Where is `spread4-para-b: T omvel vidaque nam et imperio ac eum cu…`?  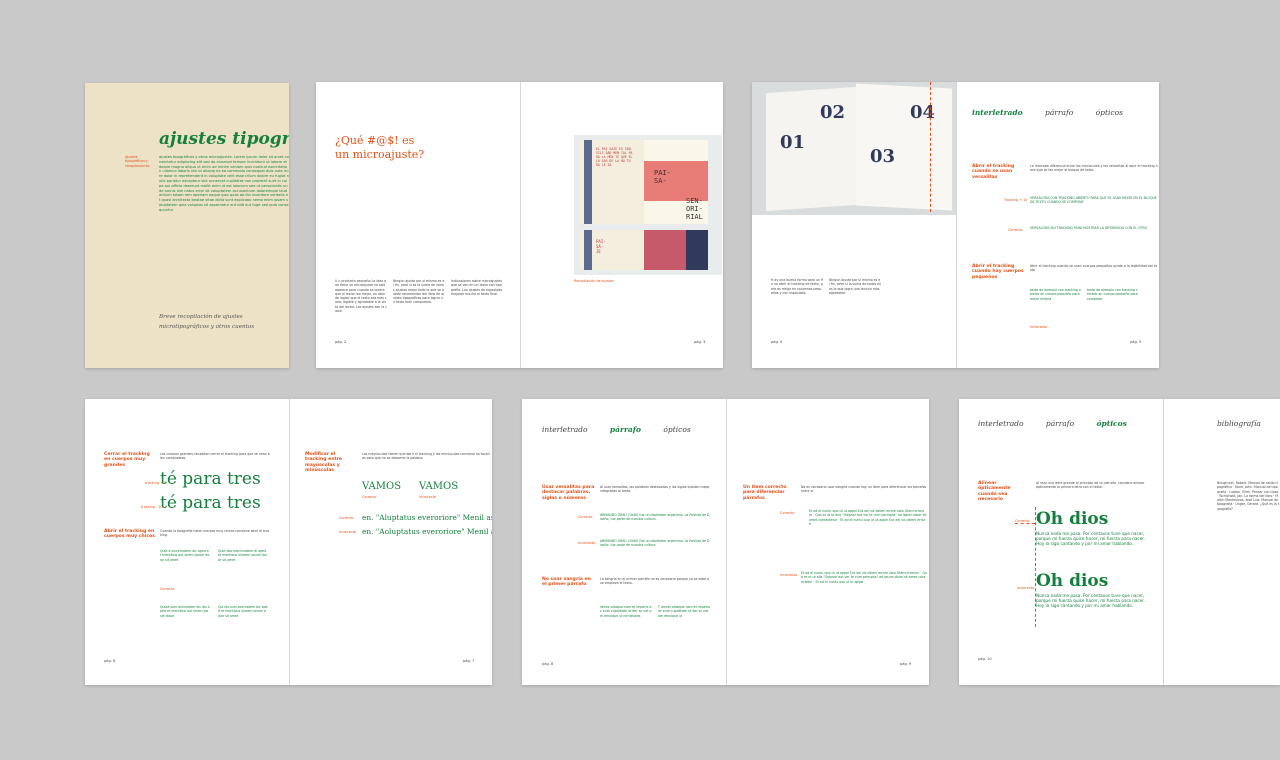
spread4-para-b: T omvel vidaque nam et imperio ac eum cu… is located at coordinates (684, 611).